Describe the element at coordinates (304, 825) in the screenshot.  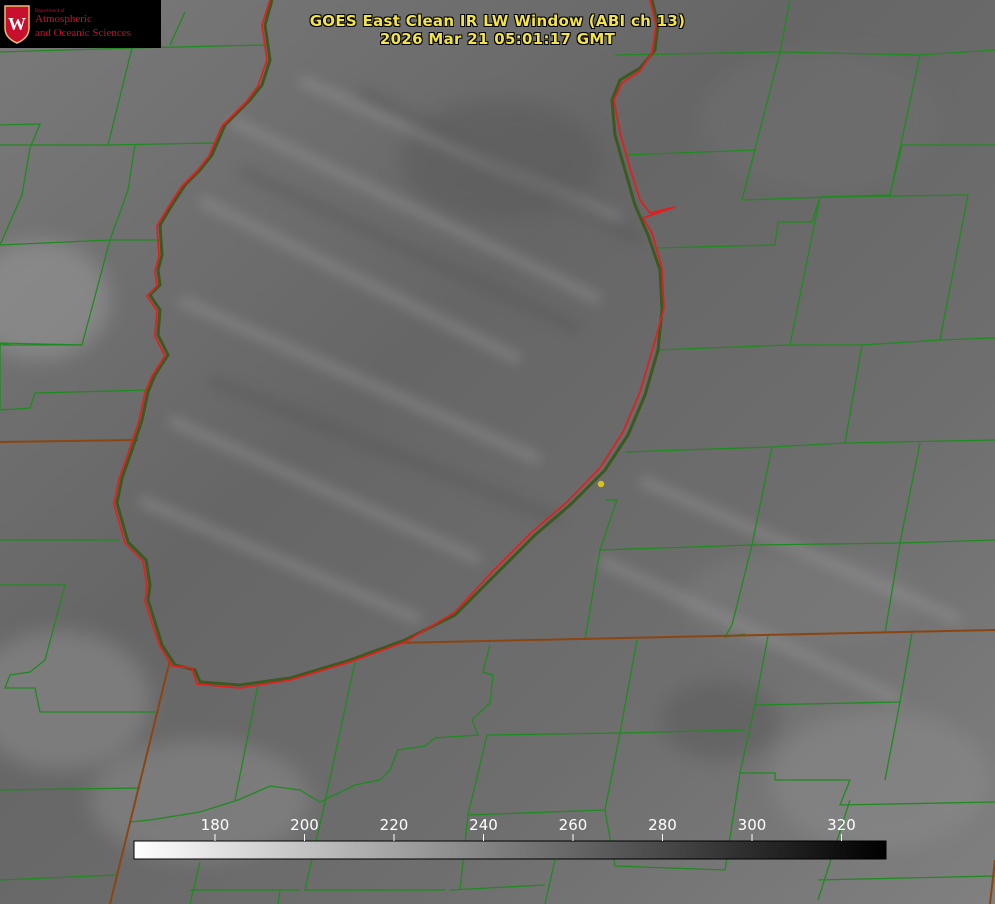
I see `colorbar-tick-label: 200` at that location.